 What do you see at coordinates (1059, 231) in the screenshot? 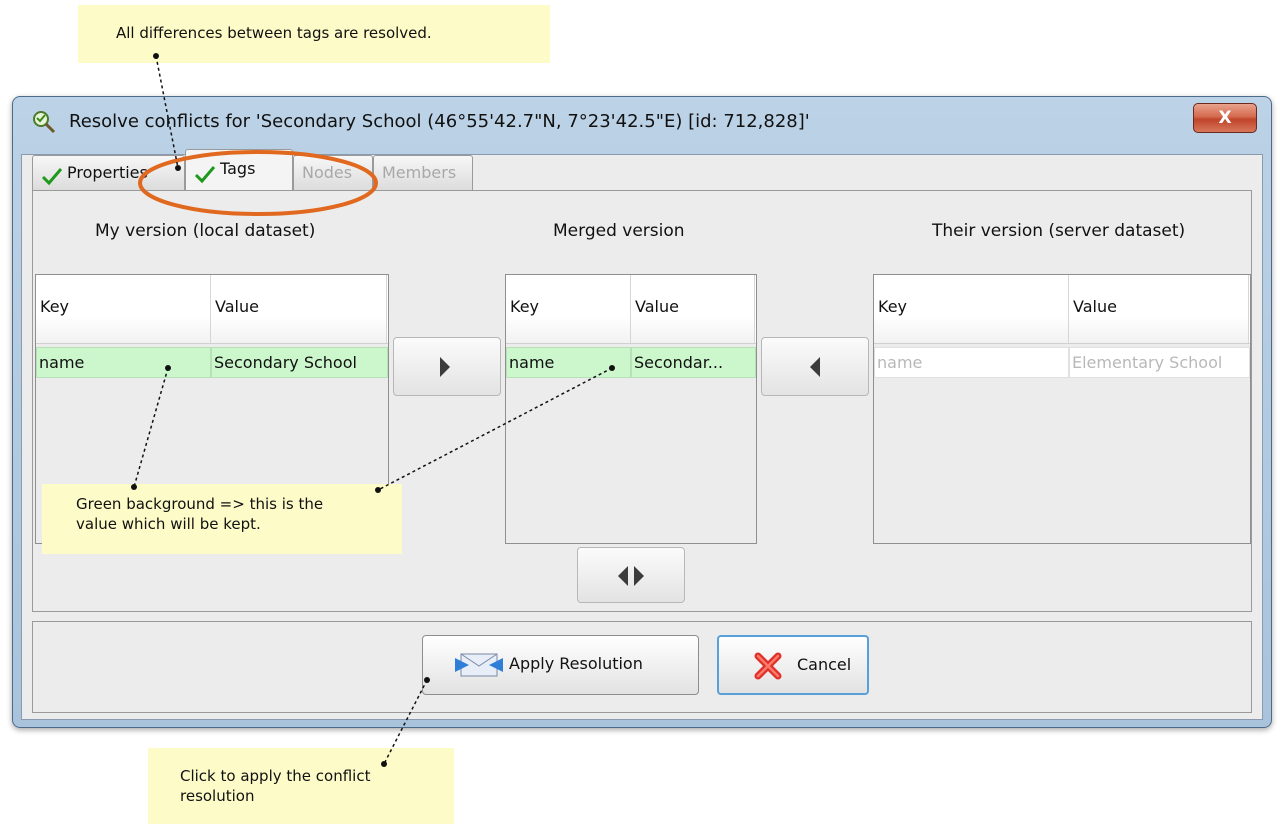
I see `their-version-title: Their version (server dataset)` at bounding box center [1059, 231].